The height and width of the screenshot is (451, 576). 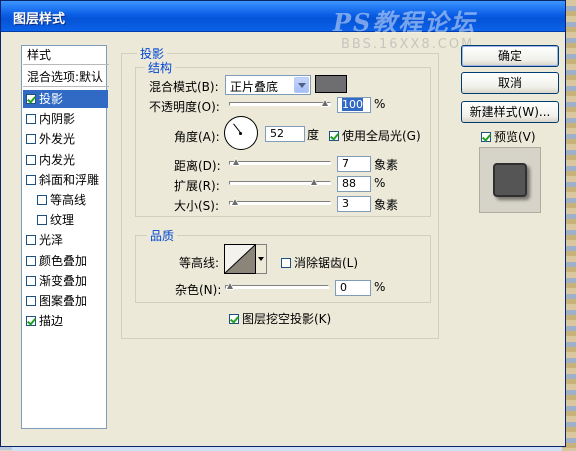 I want to click on structure-title: 结构, so click(x=160, y=67).